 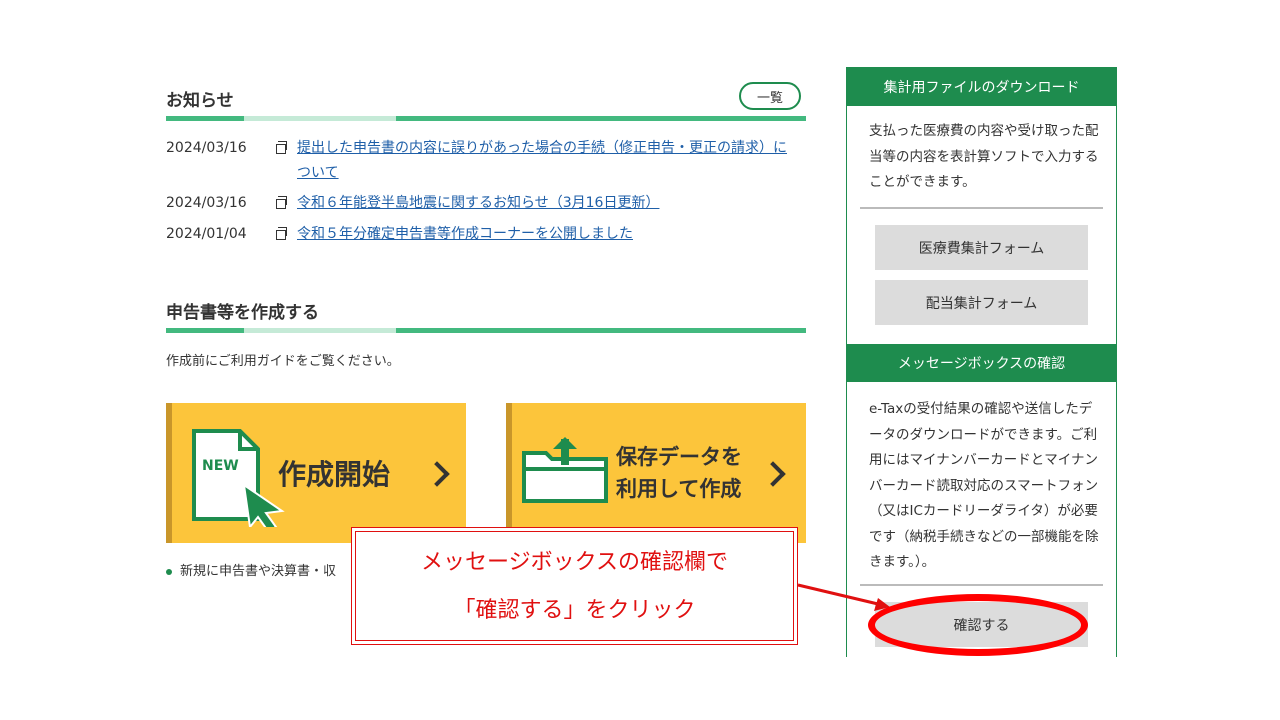 I want to click on use-saved-data-button: 保存データを 利用して作成, so click(x=656, y=473).